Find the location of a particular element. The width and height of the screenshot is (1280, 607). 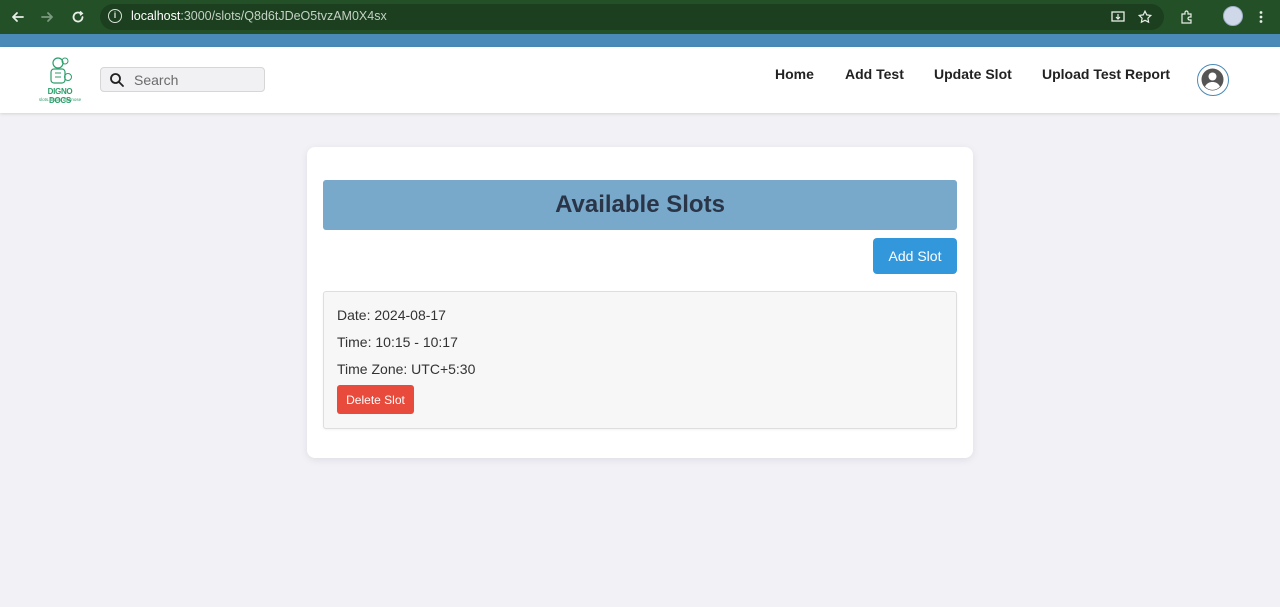

search-box is located at coordinates (182, 79).